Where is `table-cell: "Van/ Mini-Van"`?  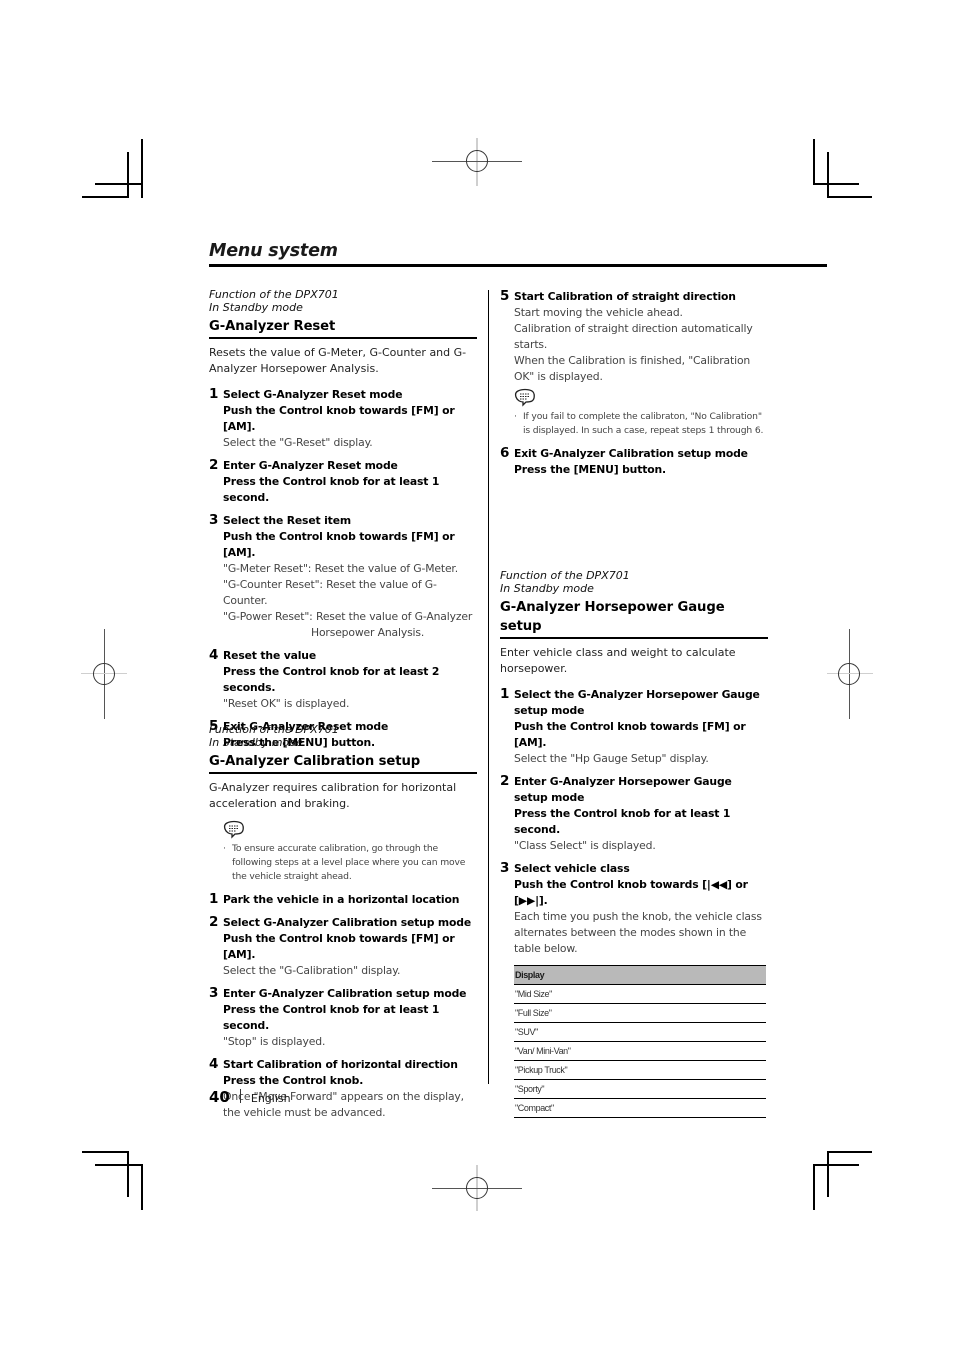
table-cell: "Van/ Mini-Van" is located at coordinates (640, 1051).